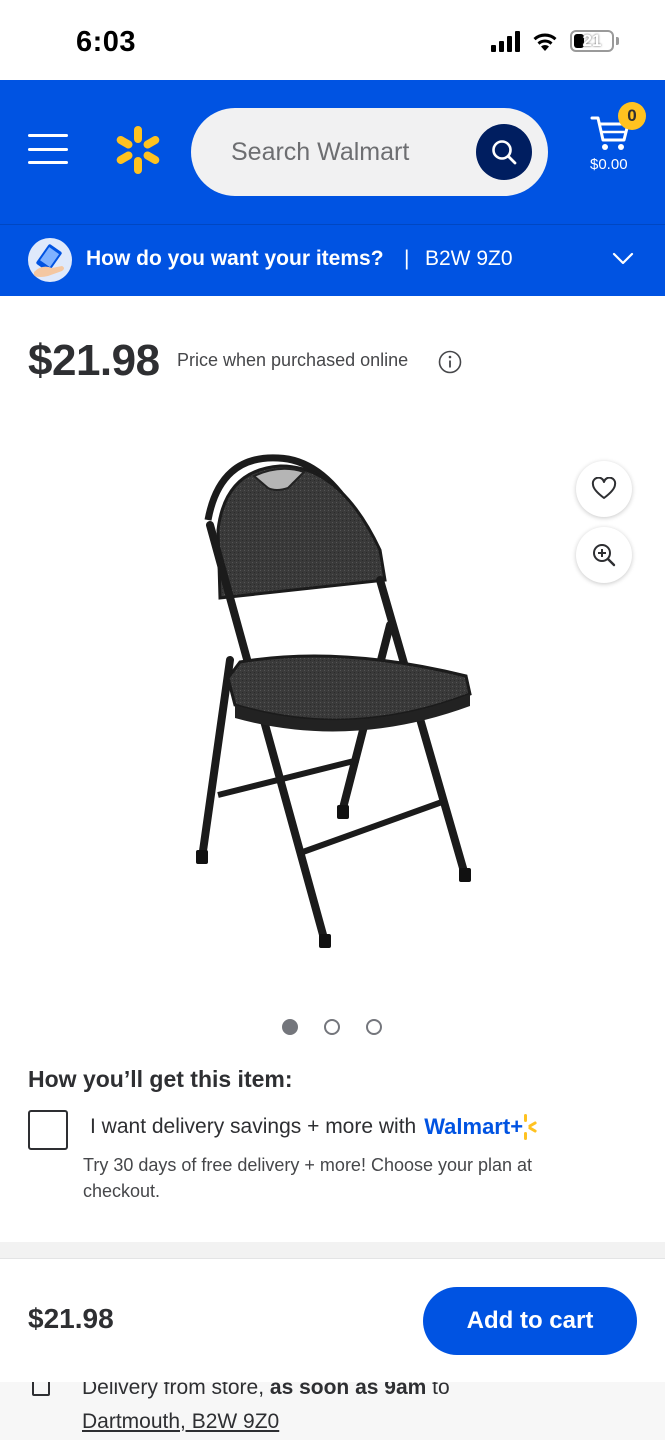 This screenshot has width=665, height=1440. What do you see at coordinates (617, 142) in the screenshot?
I see `cart-button: 0 $0.00` at bounding box center [617, 142].